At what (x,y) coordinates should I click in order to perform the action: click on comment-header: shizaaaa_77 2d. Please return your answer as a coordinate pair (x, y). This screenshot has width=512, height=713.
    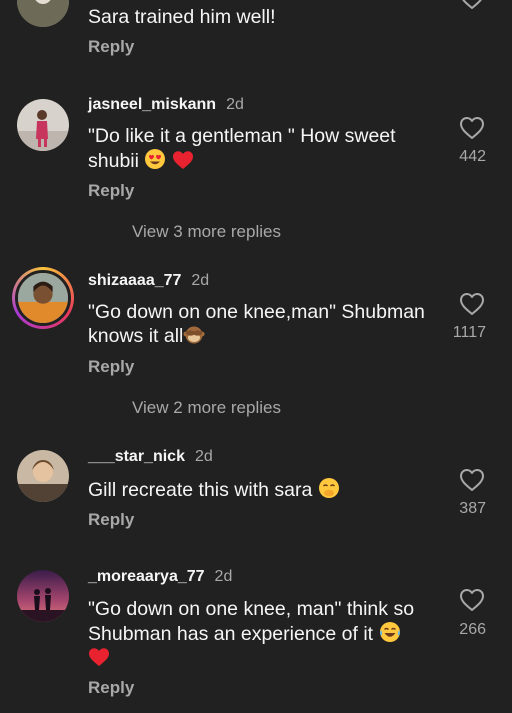
    Looking at the image, I should click on (148, 281).